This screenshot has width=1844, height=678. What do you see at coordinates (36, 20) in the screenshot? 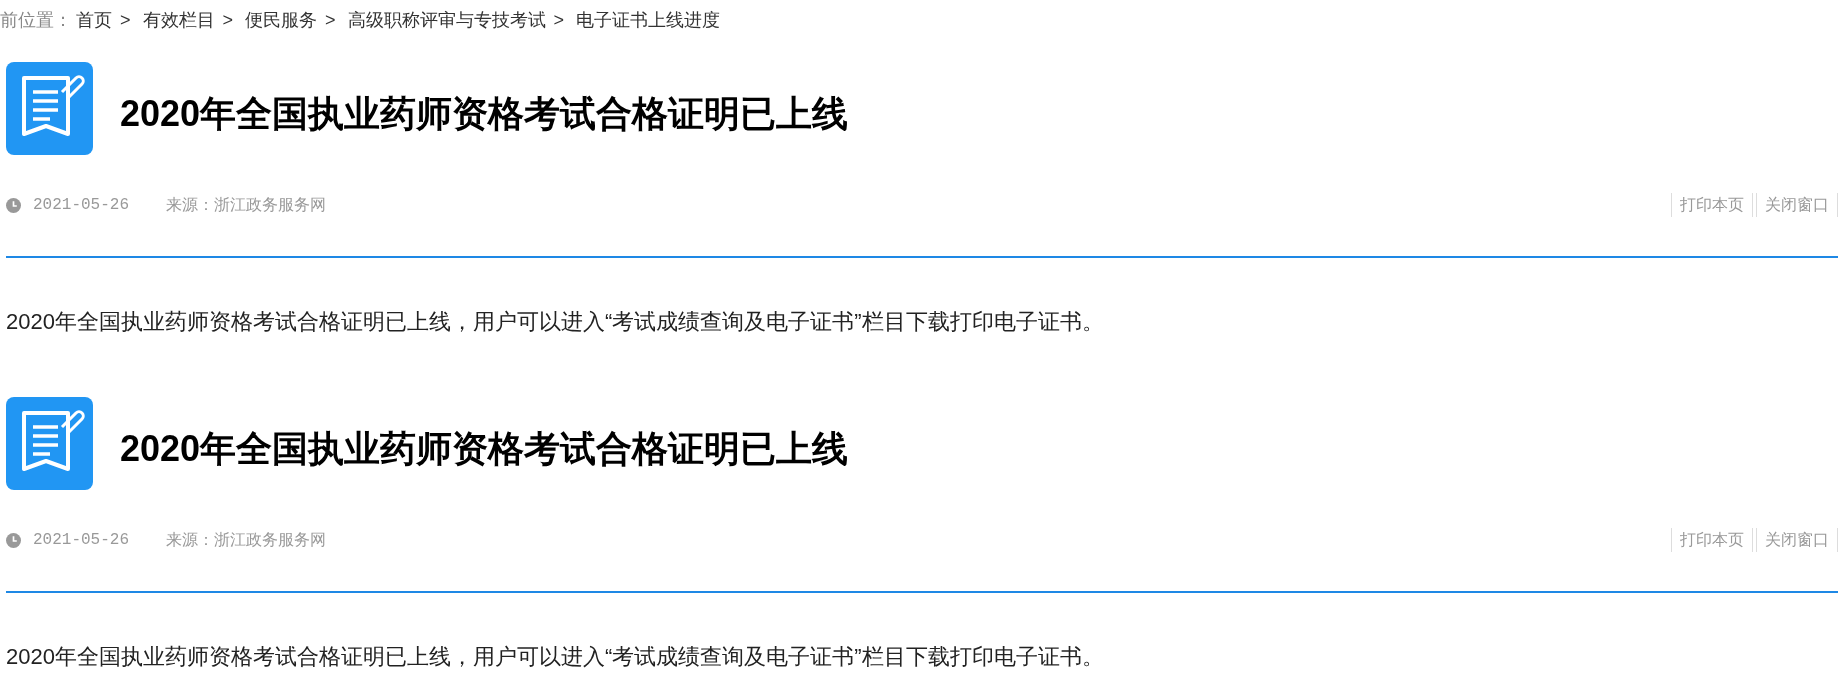
I see `breadcrumb-label: 前位置：` at bounding box center [36, 20].